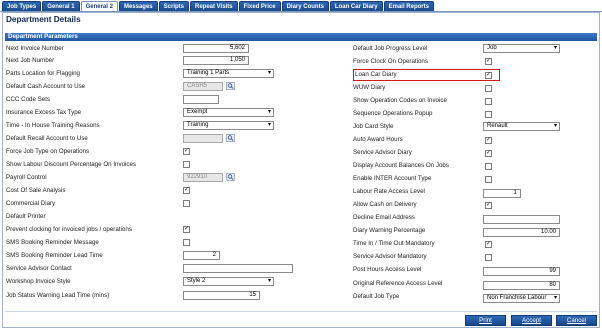 This screenshot has height=330, width=602. Describe the element at coordinates (198, 125) in the screenshot. I see `time-inhouse-training-value: Training` at that location.